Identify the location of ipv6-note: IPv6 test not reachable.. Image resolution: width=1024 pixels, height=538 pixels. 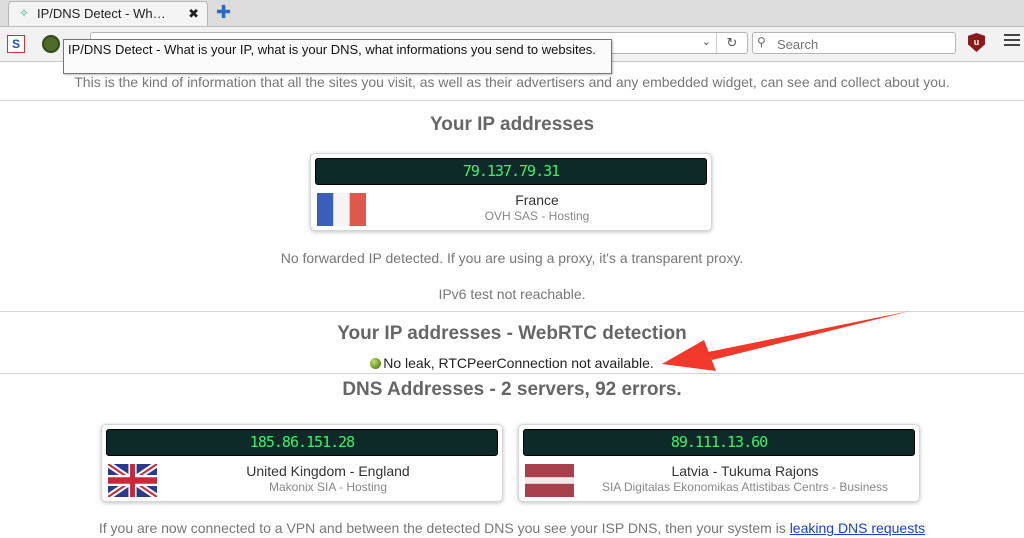
(512, 294).